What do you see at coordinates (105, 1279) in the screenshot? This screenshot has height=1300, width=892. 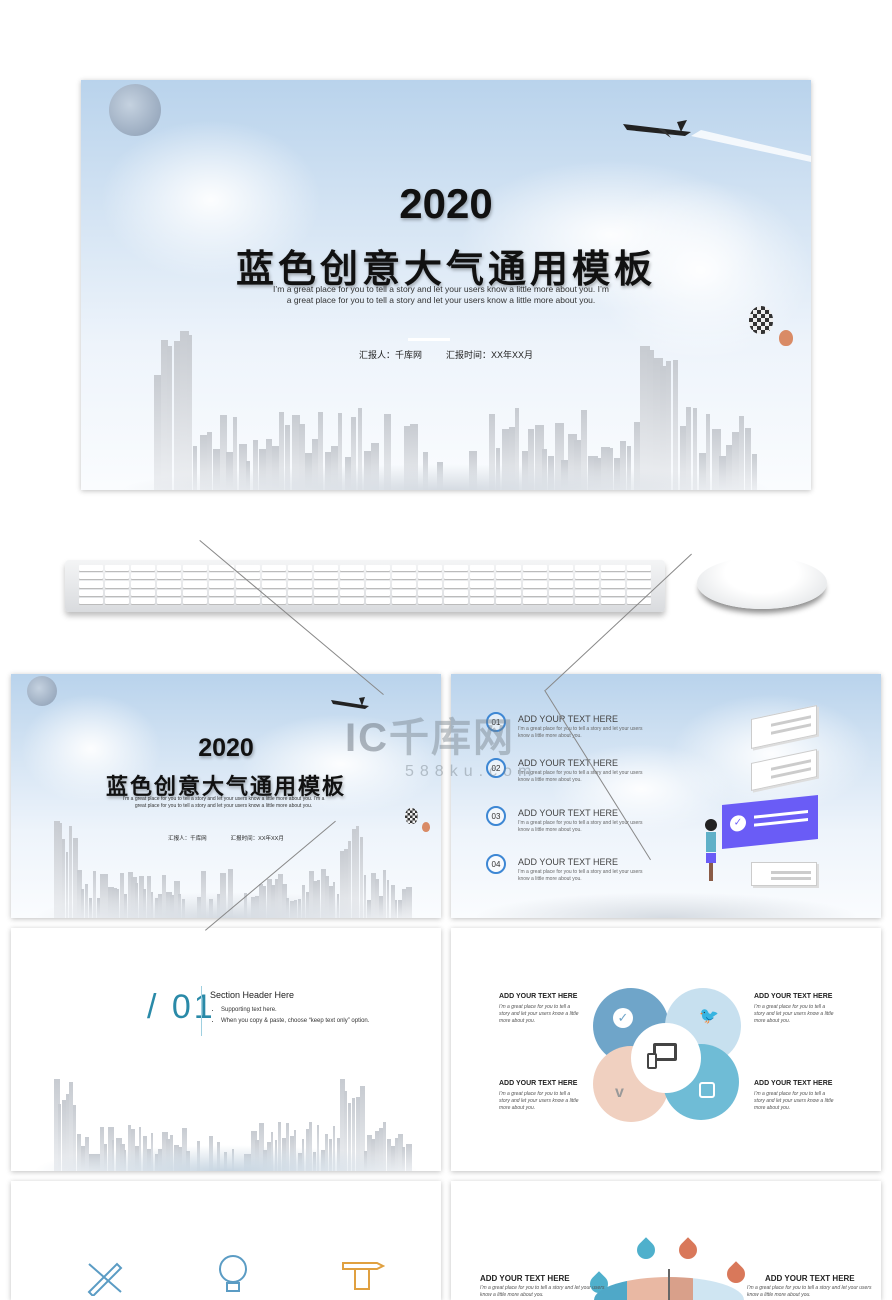 I see `pencil-ruler-icon` at bounding box center [105, 1279].